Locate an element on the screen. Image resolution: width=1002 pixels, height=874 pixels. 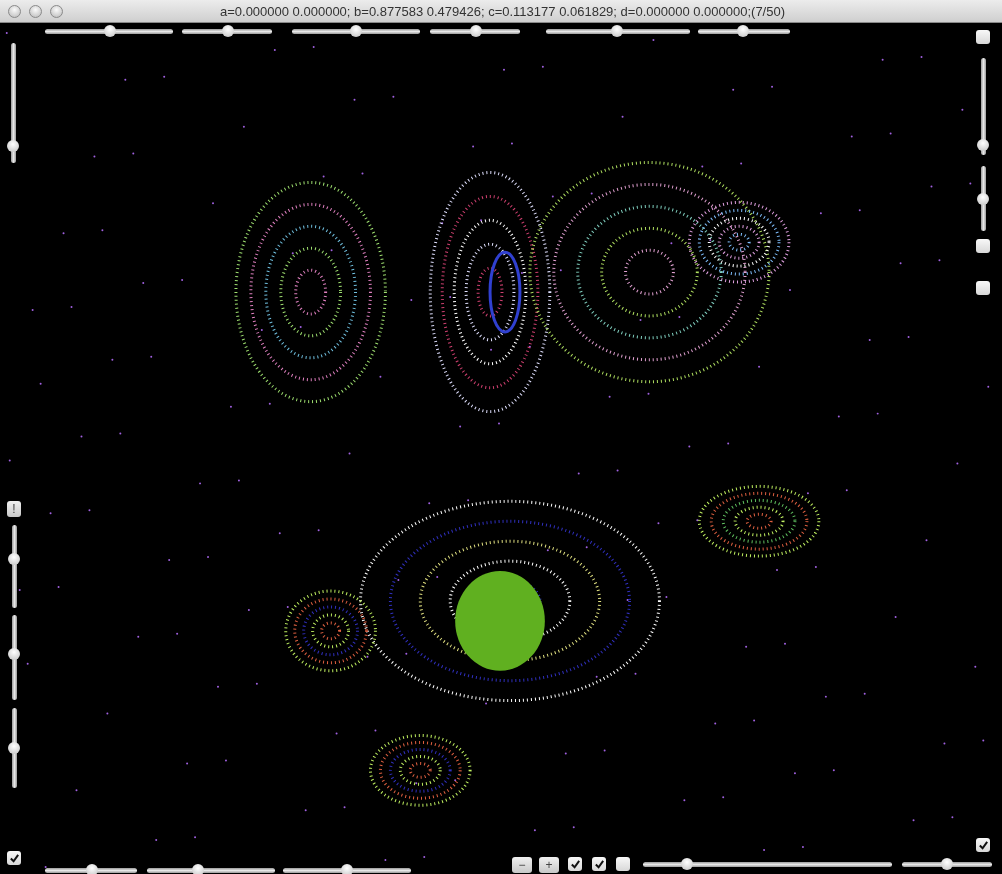
close-icon is located at coordinates (14, 11).